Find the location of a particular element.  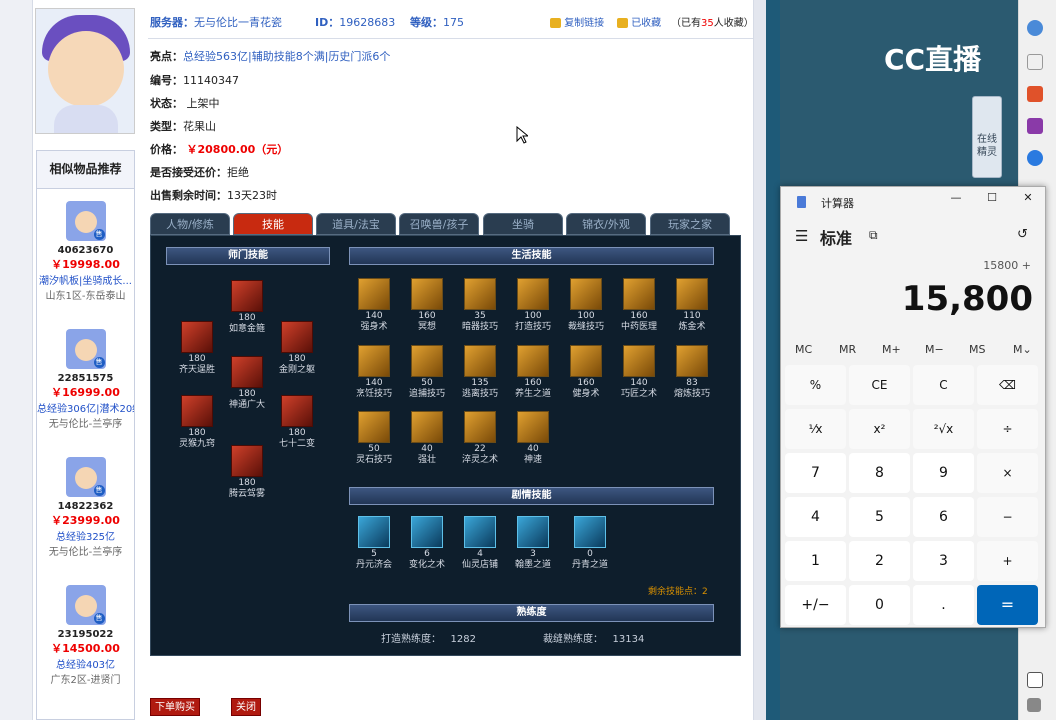

digit-1-key: 1 is located at coordinates (815, 561).